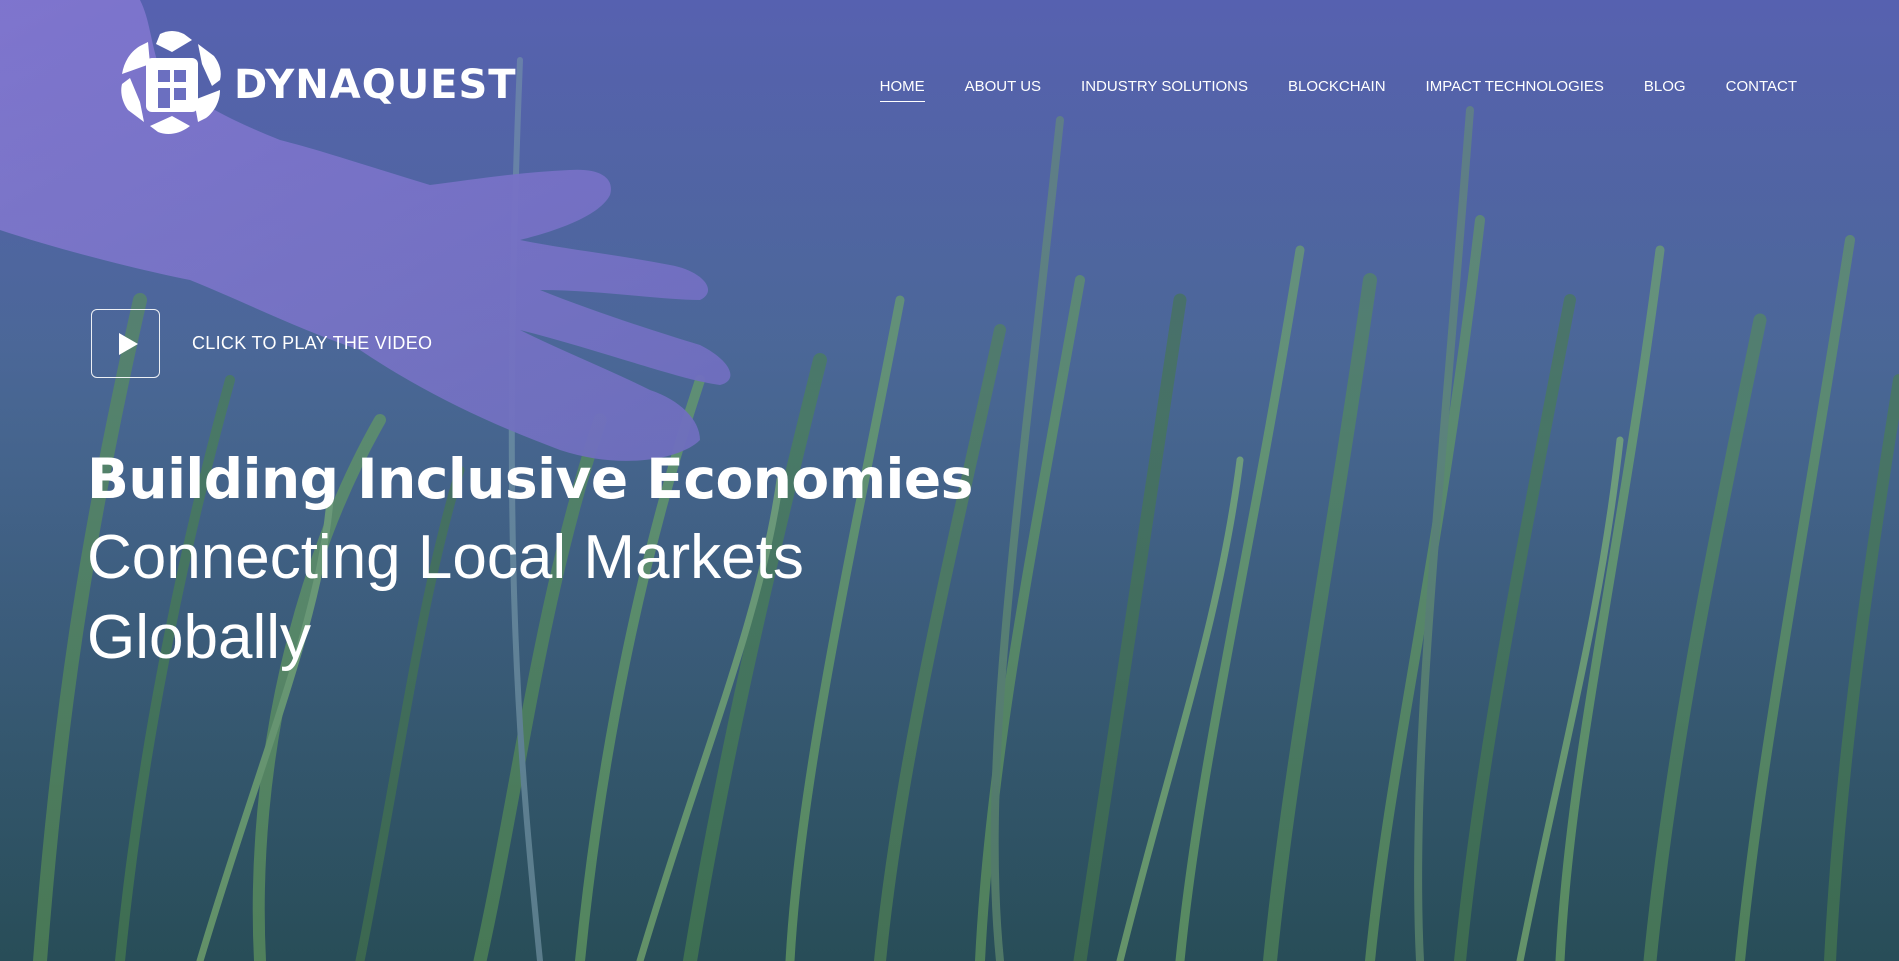 The image size is (1899, 961). Describe the element at coordinates (1337, 90) in the screenshot. I see `nav-item-blockchain: BLOCKCHAIN` at that location.